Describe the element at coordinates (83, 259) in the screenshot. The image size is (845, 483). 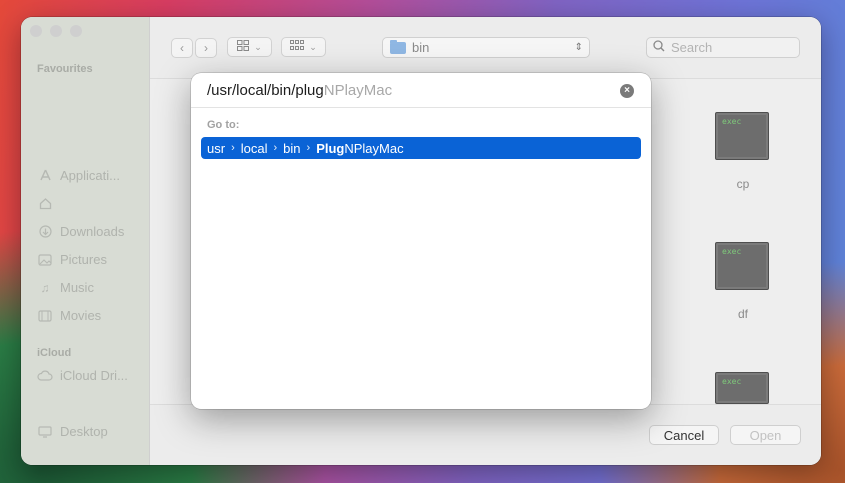
I see `sidebar-item-label: Pictures` at that location.